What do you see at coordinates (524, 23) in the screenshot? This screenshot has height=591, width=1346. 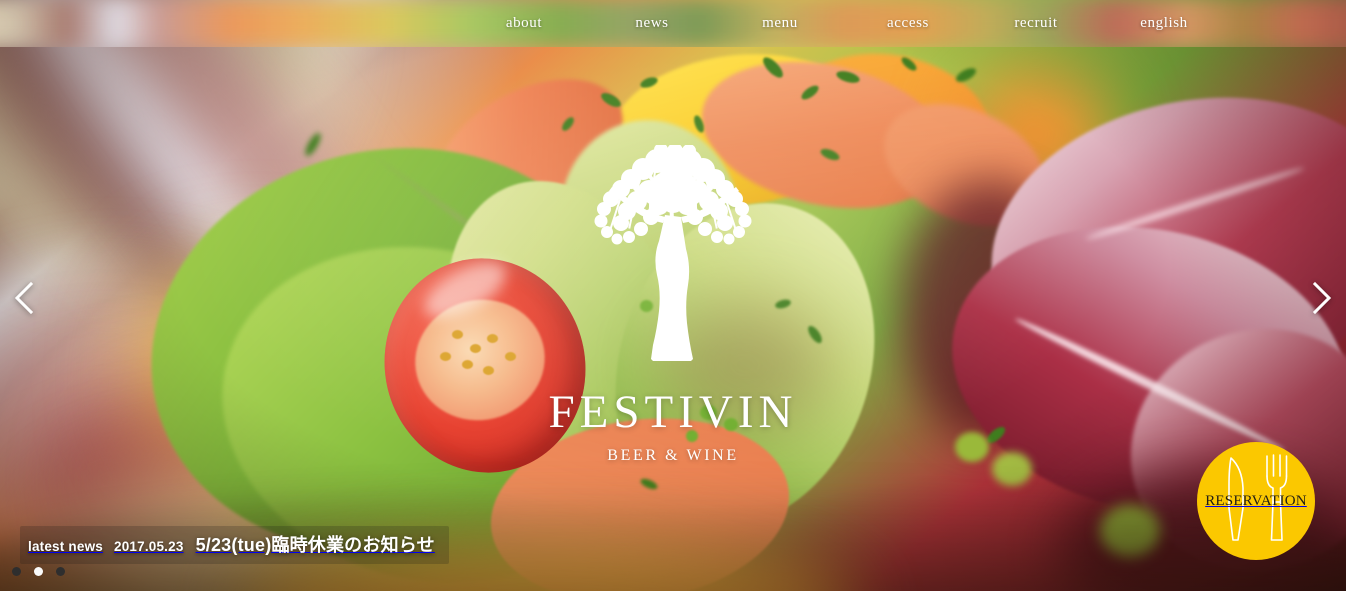 I see `nav-item-about: about` at bounding box center [524, 23].